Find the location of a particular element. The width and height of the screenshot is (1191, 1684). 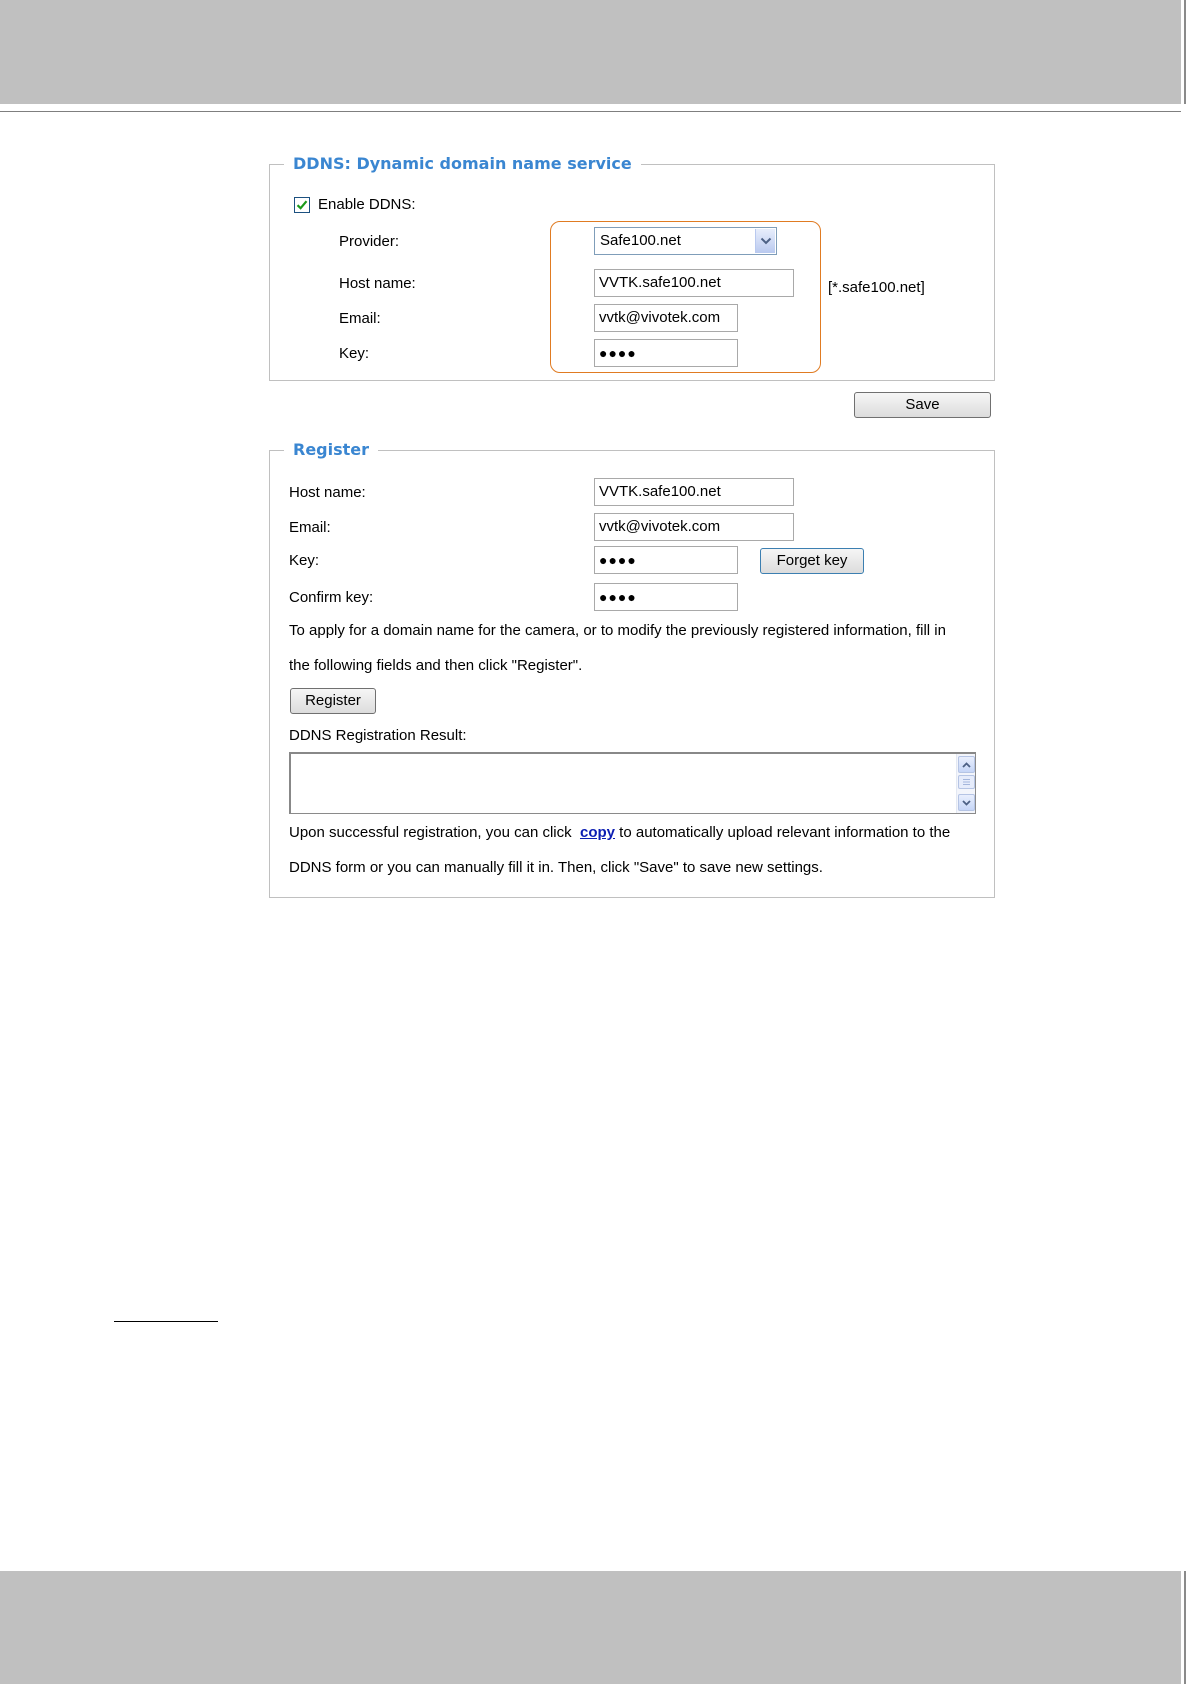

copy-link: copy is located at coordinates (597, 832).